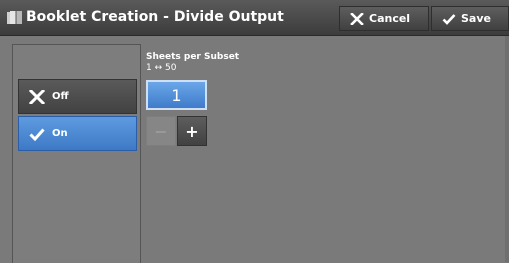 The width and height of the screenshot is (509, 263). Describe the element at coordinates (192, 131) in the screenshot. I see `increment-button: +` at that location.